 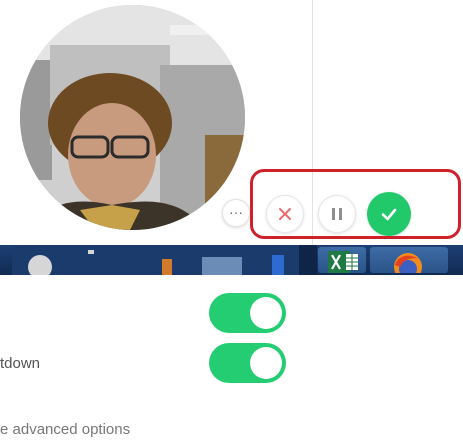 I want to click on taskbar-firefox-button, so click(x=409, y=260).